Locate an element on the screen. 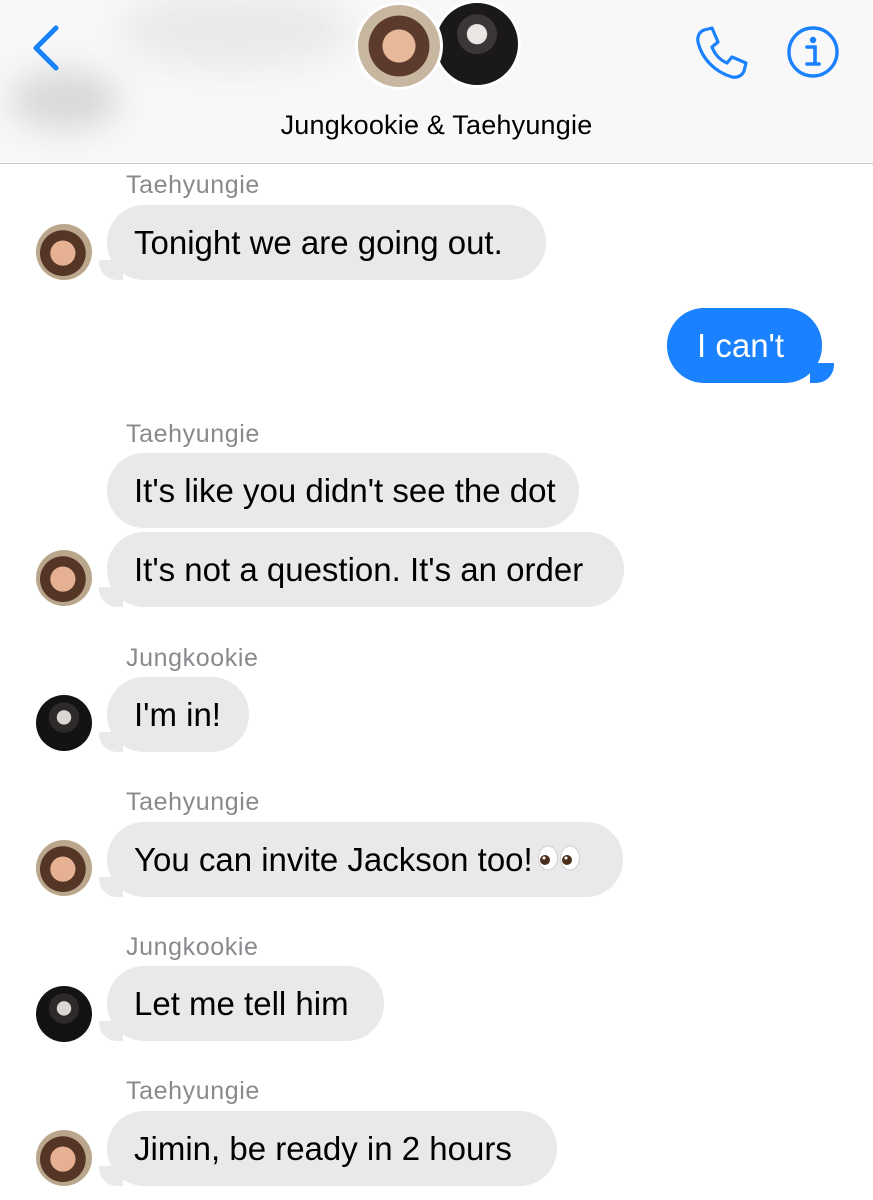 Image resolution: width=873 pixels, height=1200 pixels. eyes-emoji is located at coordinates (559, 859).